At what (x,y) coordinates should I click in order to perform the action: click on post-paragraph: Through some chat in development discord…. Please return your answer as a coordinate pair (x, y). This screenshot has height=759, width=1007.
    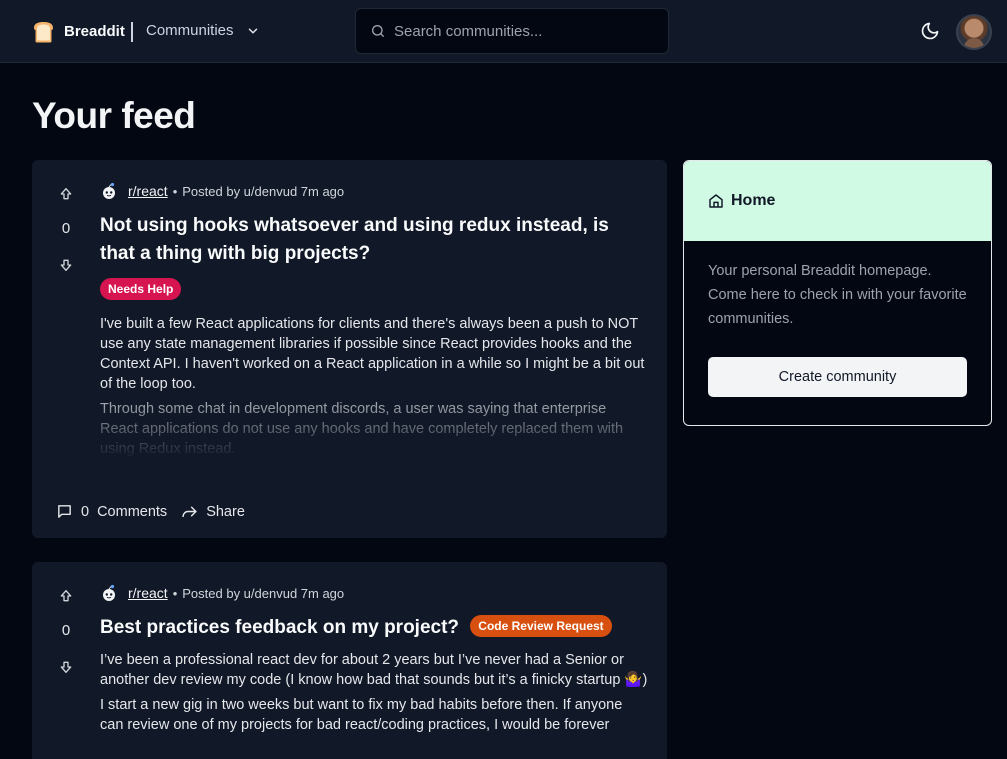
    Looking at the image, I should click on (362, 429).